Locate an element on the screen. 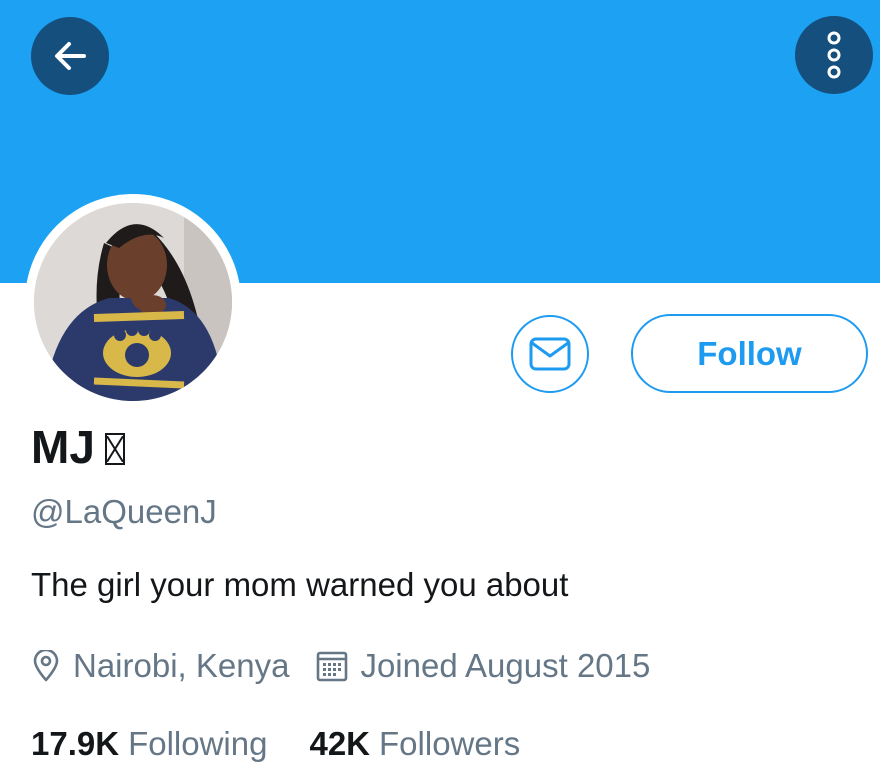 This screenshot has height=765, width=880. profile-bio: The girl your mom warned you about is located at coordinates (300, 584).